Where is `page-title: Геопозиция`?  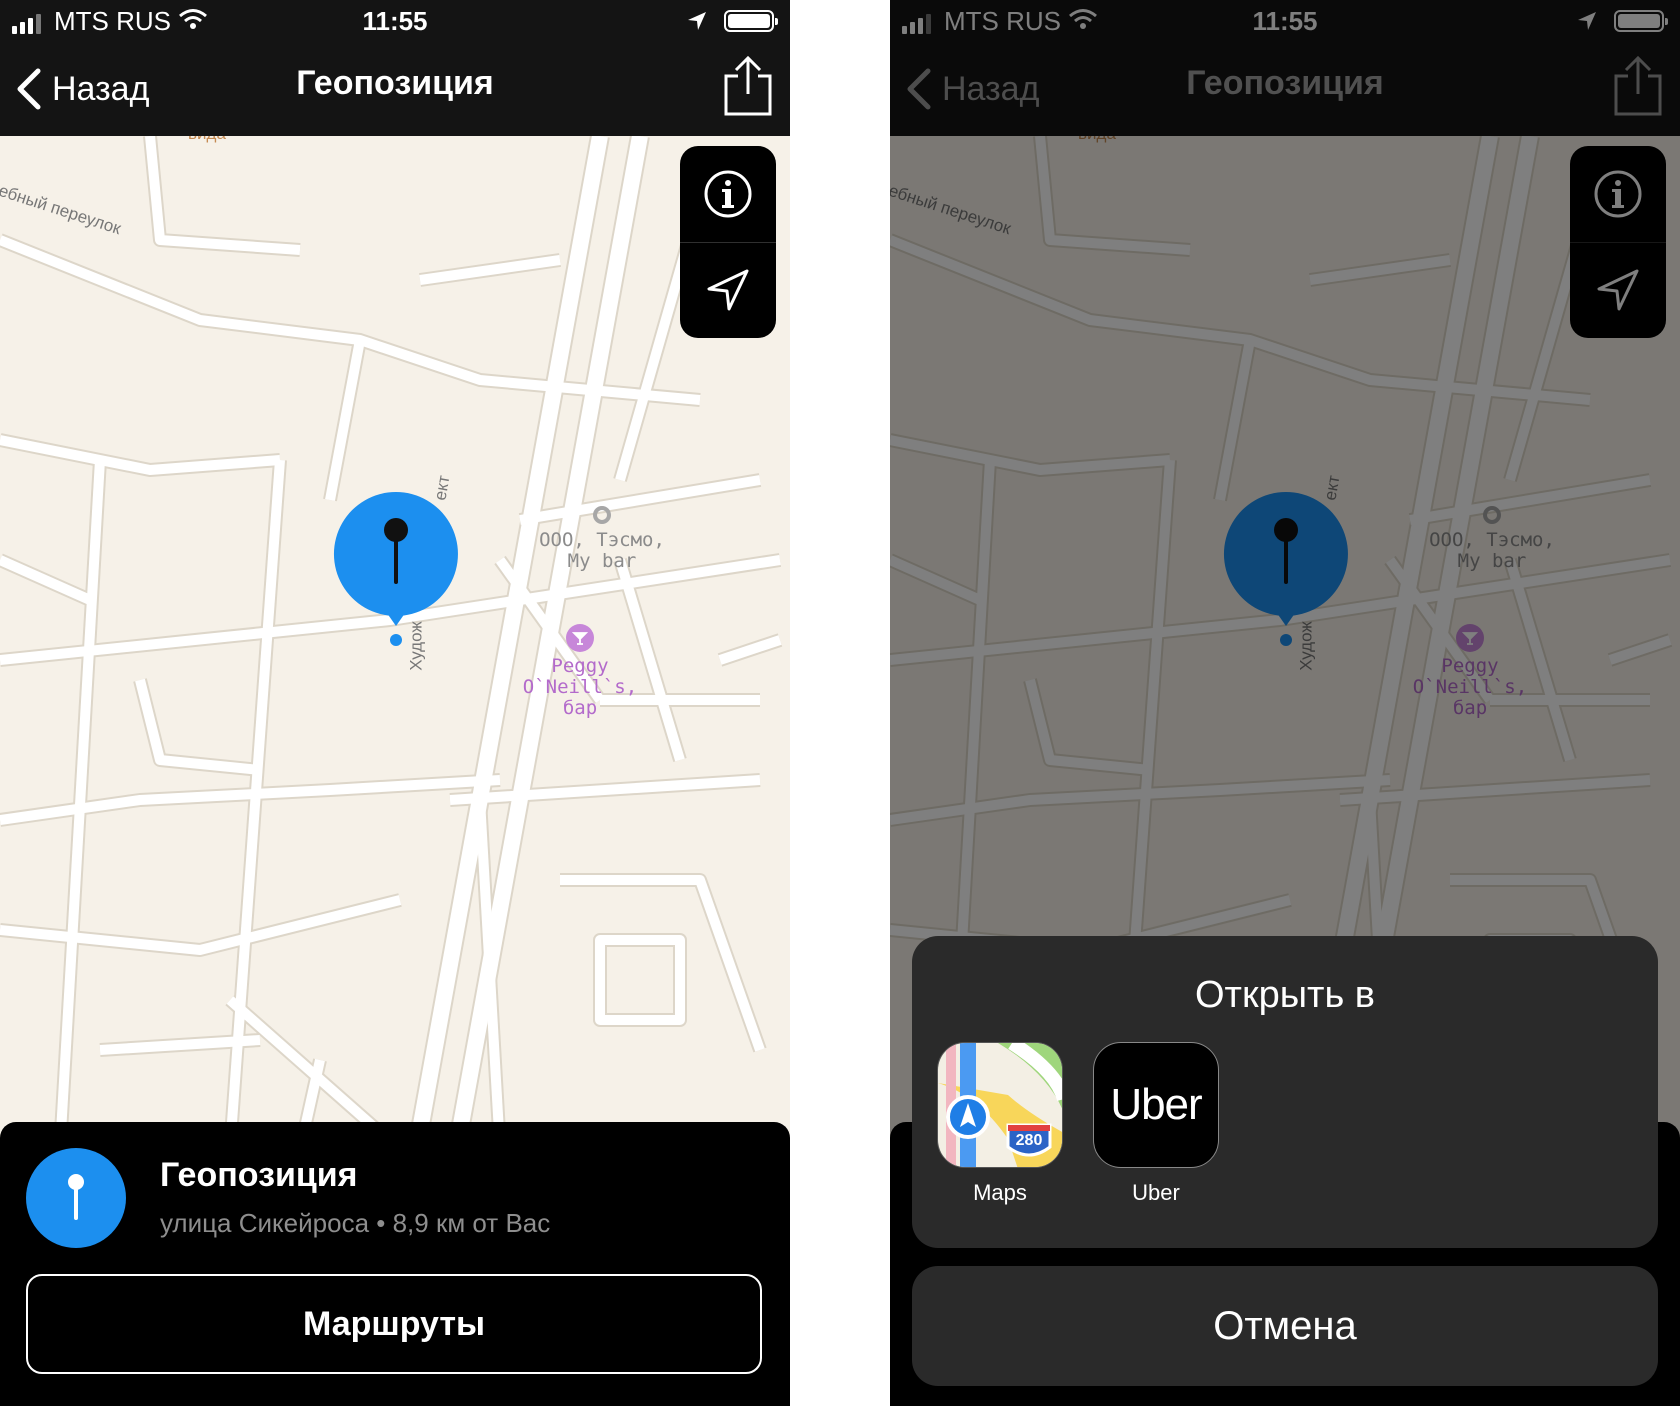 page-title: Геопозиция is located at coordinates (395, 83).